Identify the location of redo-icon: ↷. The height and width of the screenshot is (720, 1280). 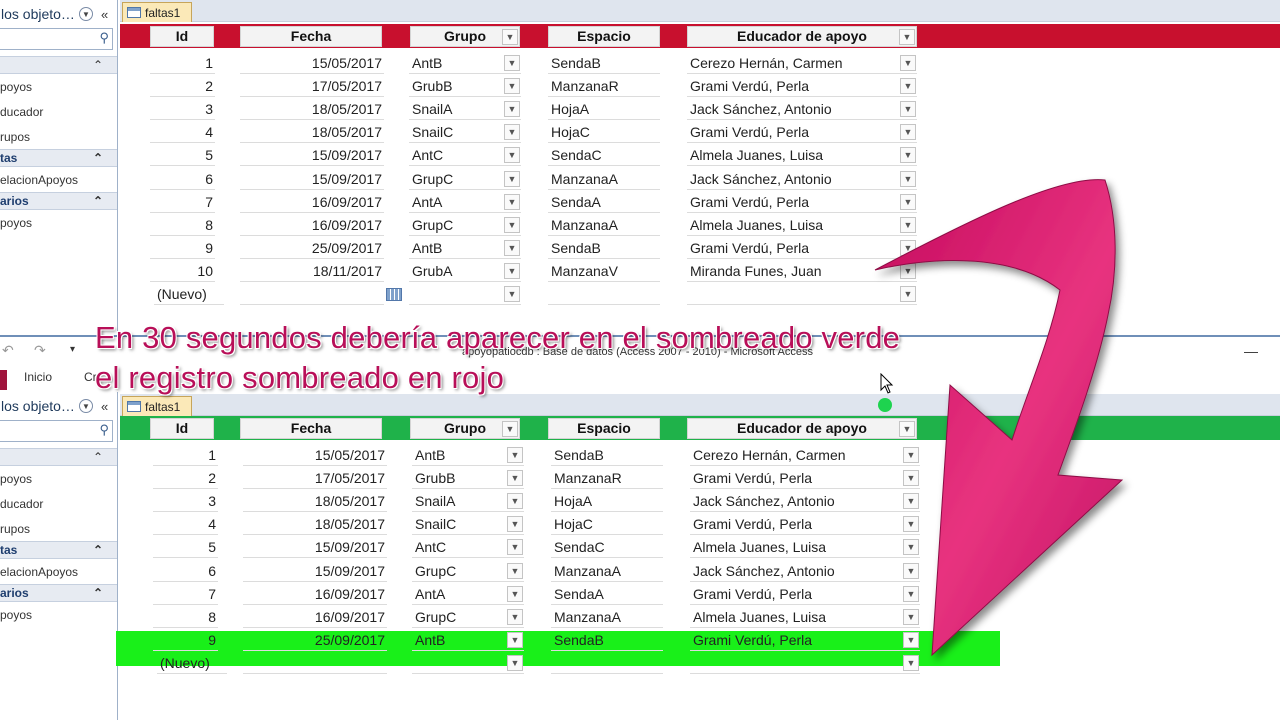
(40, 350).